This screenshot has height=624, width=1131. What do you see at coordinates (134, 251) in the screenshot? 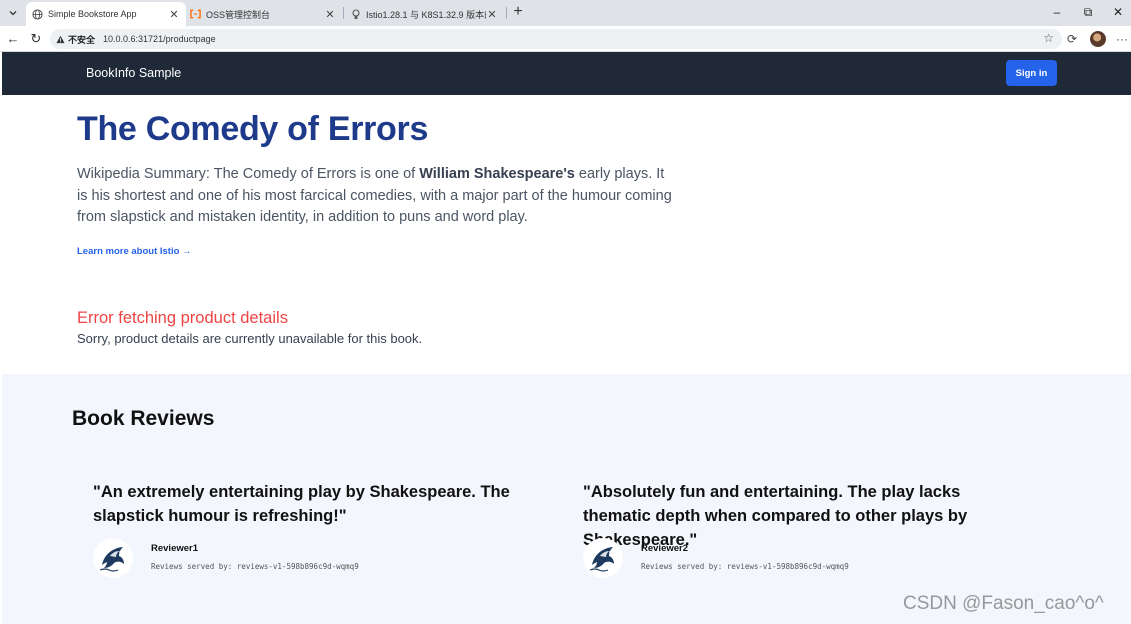
I see `learn-more-link: Learn more about Istio →` at bounding box center [134, 251].